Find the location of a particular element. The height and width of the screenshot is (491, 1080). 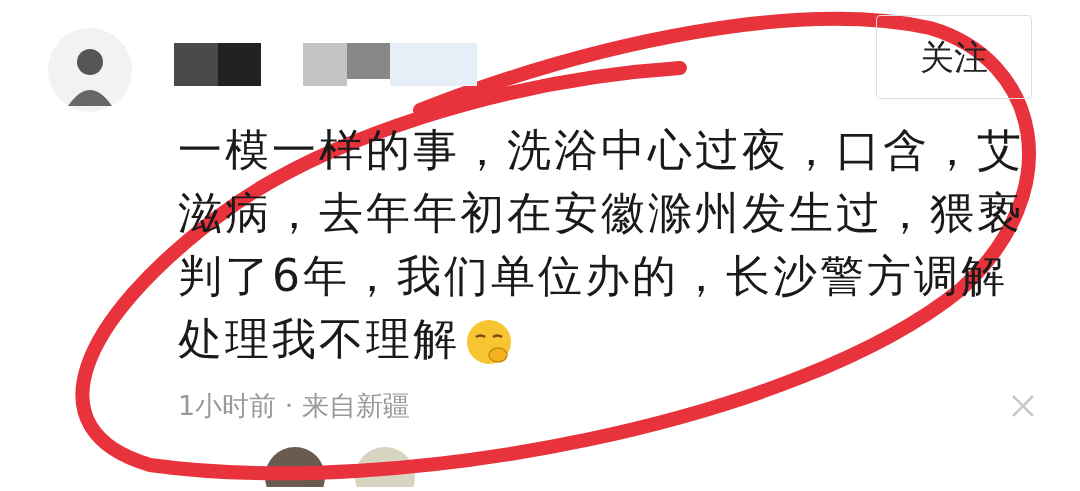

close-icon is located at coordinates (1023, 406).